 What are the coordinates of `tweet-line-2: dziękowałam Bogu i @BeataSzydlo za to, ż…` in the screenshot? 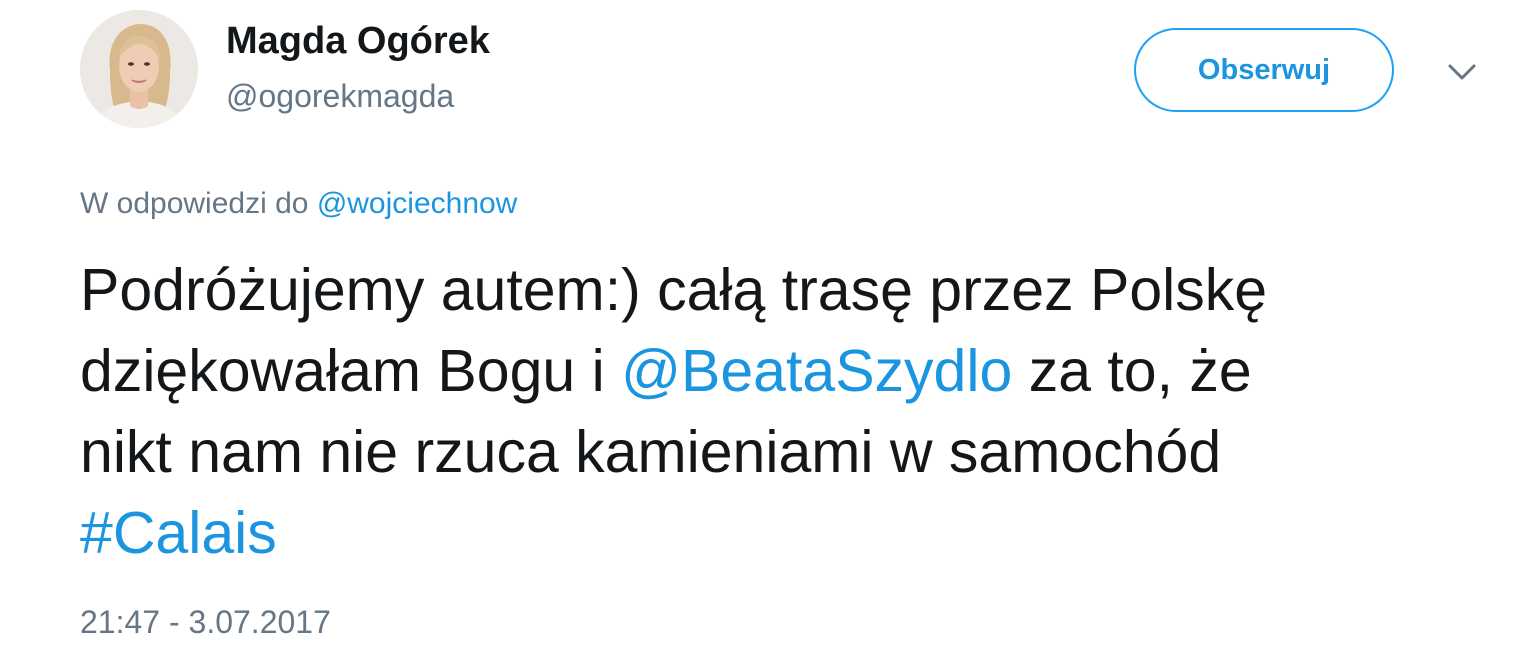 It's located at (790, 371).